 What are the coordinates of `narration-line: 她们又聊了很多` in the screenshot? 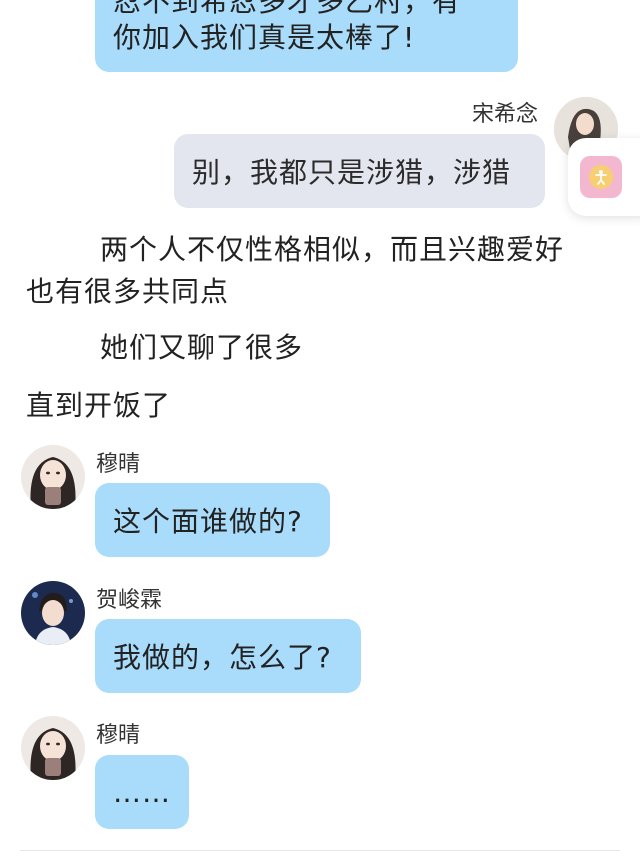 It's located at (202, 347).